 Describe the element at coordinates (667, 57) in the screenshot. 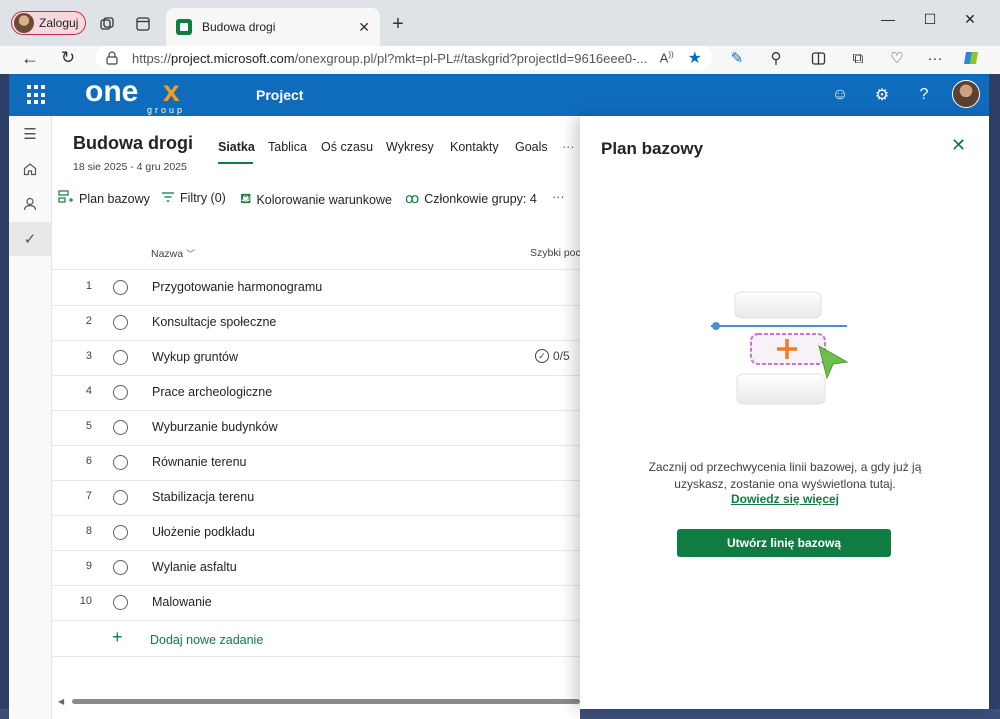

I see `read-aloud-icon: A))` at that location.